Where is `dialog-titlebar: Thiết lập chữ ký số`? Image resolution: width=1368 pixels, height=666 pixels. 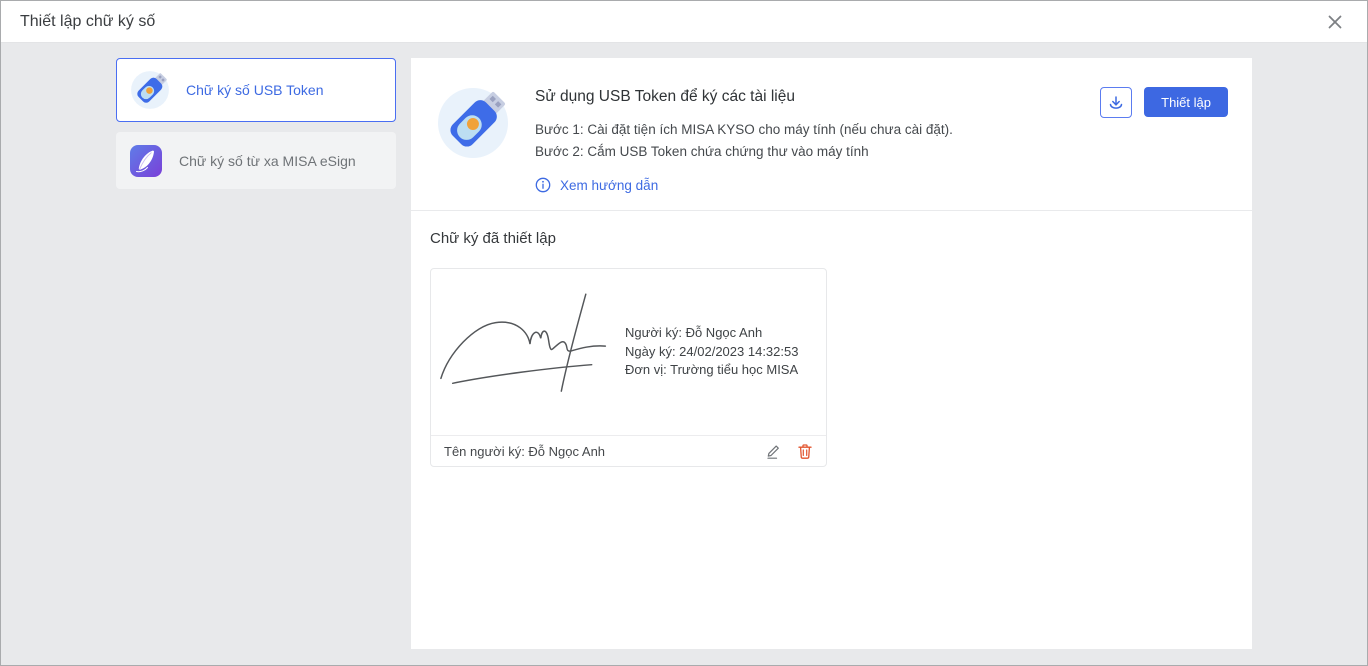 dialog-titlebar: Thiết lập chữ ký số is located at coordinates (684, 22).